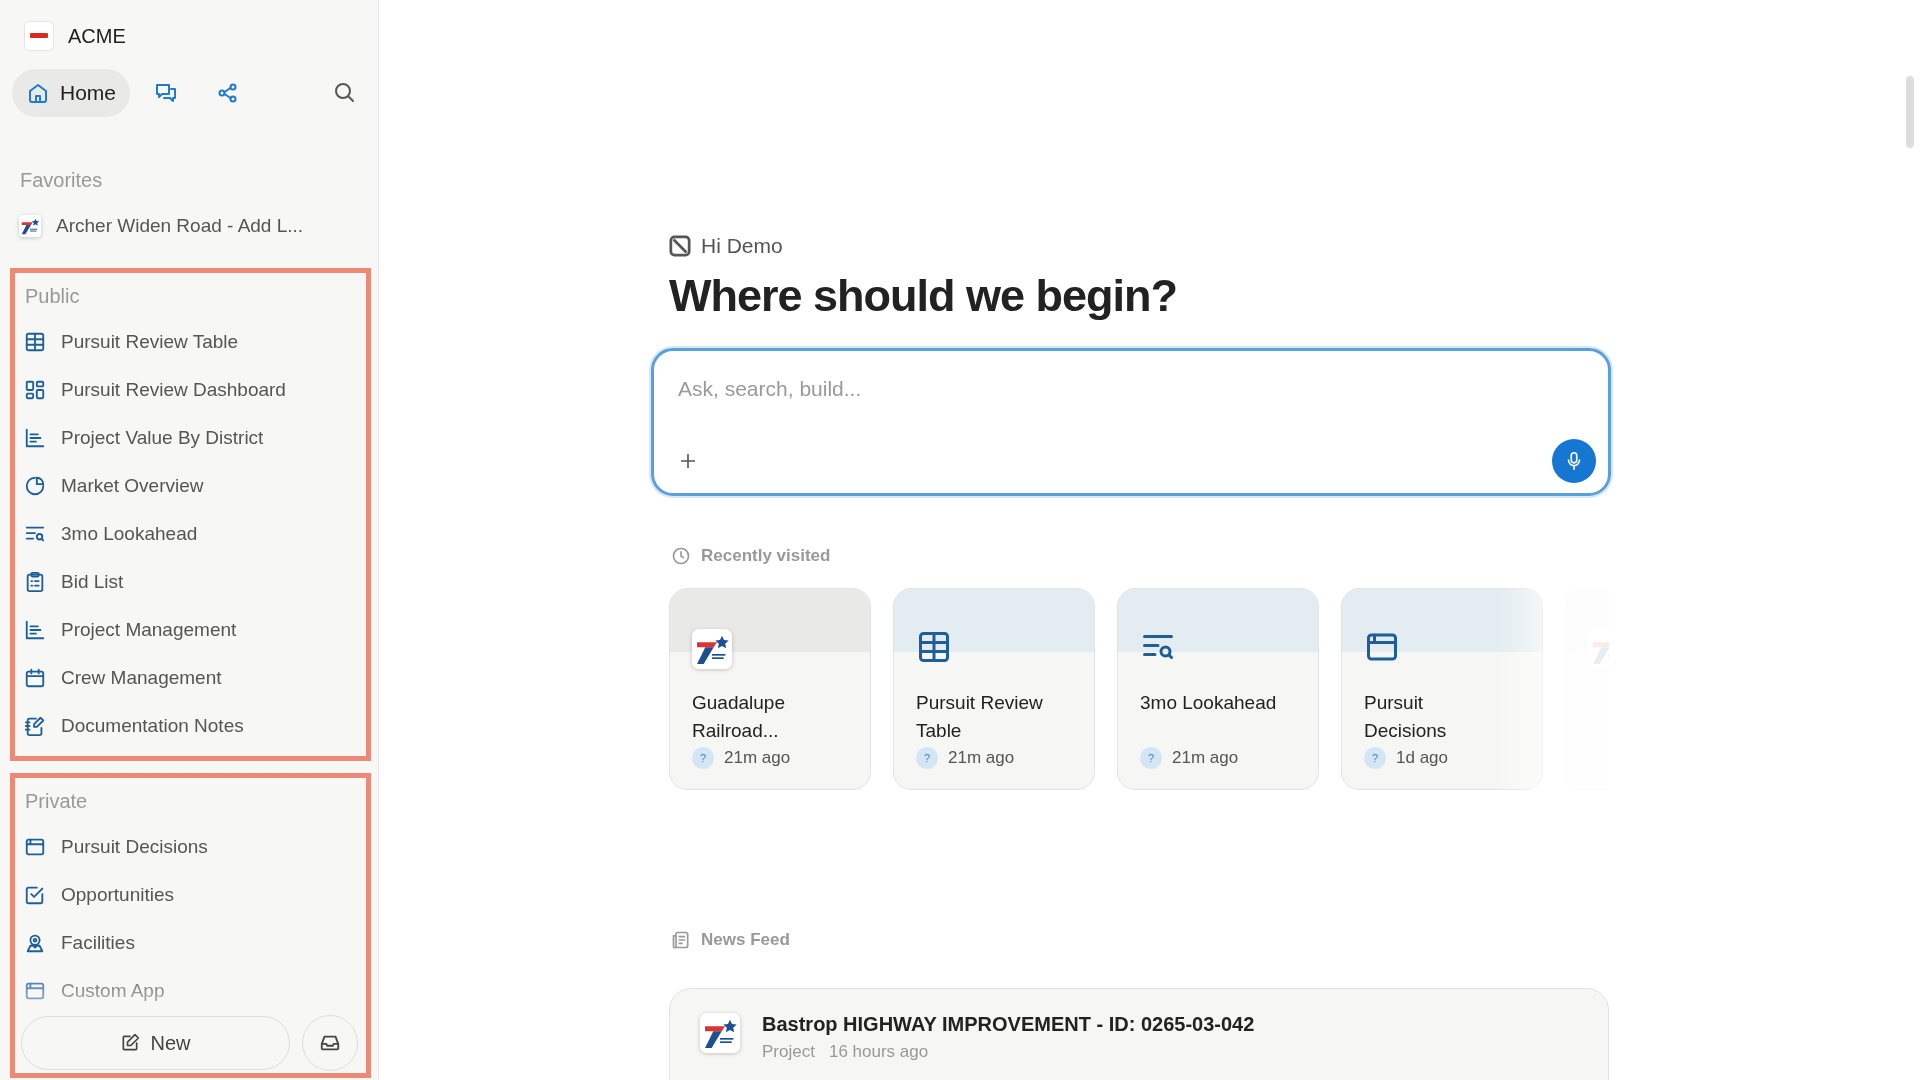  What do you see at coordinates (680, 246) in the screenshot?
I see `logo-icon` at bounding box center [680, 246].